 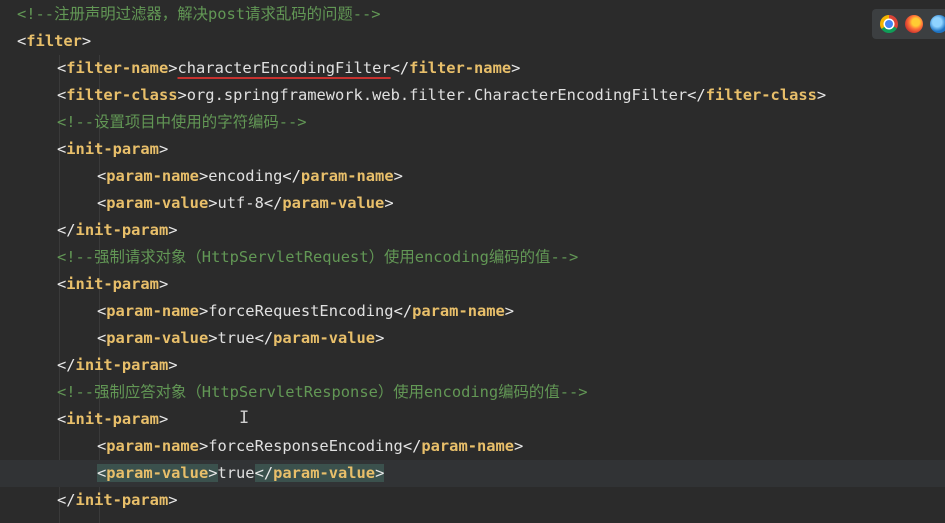 What do you see at coordinates (472, 41) in the screenshot?
I see `code-line: <filter>` at bounding box center [472, 41].